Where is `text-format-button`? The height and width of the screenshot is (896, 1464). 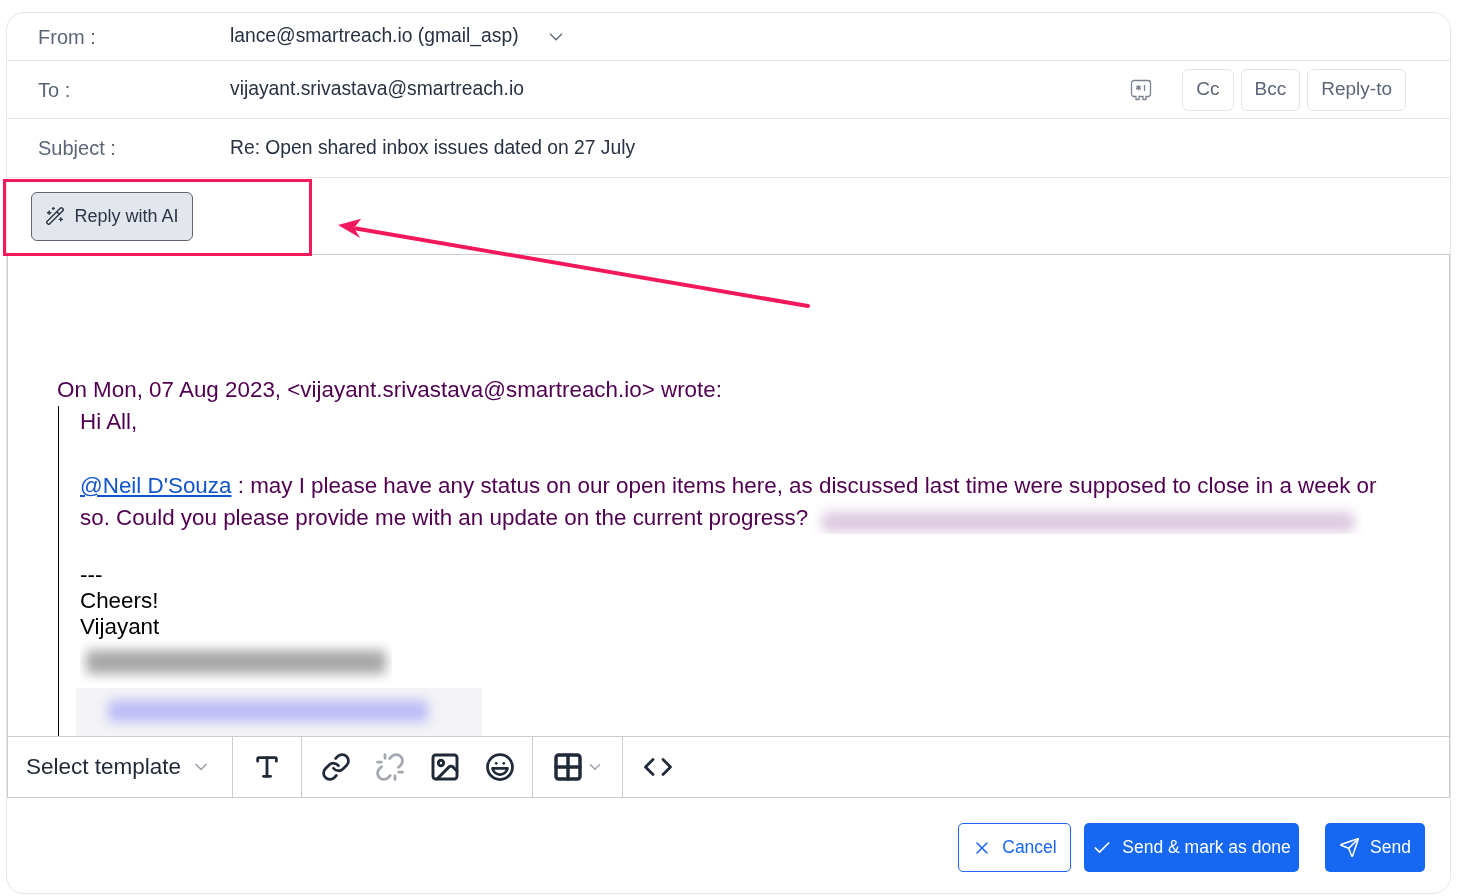 text-format-button is located at coordinates (267, 767).